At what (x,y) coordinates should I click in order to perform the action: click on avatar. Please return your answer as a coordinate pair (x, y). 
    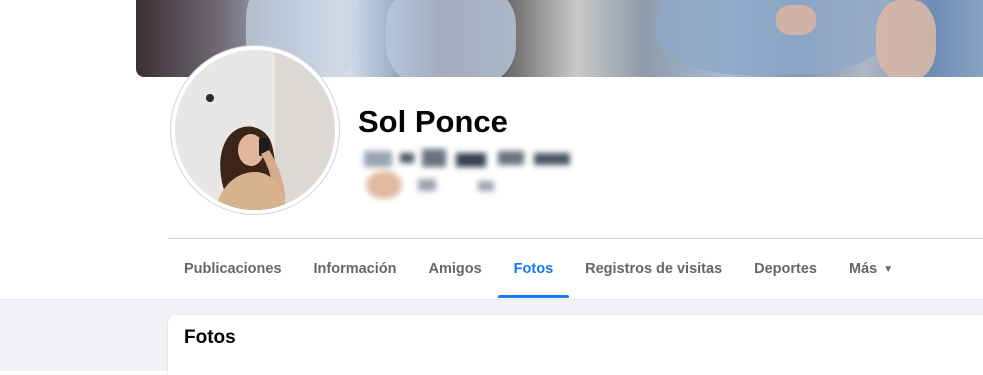
    Looking at the image, I should click on (255, 130).